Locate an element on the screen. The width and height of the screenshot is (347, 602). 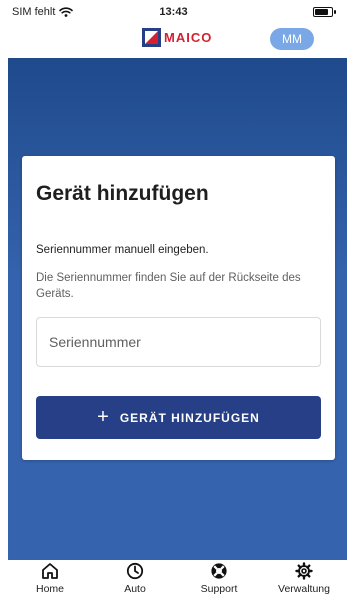
nav-item-support: Support is located at coordinates (219, 578).